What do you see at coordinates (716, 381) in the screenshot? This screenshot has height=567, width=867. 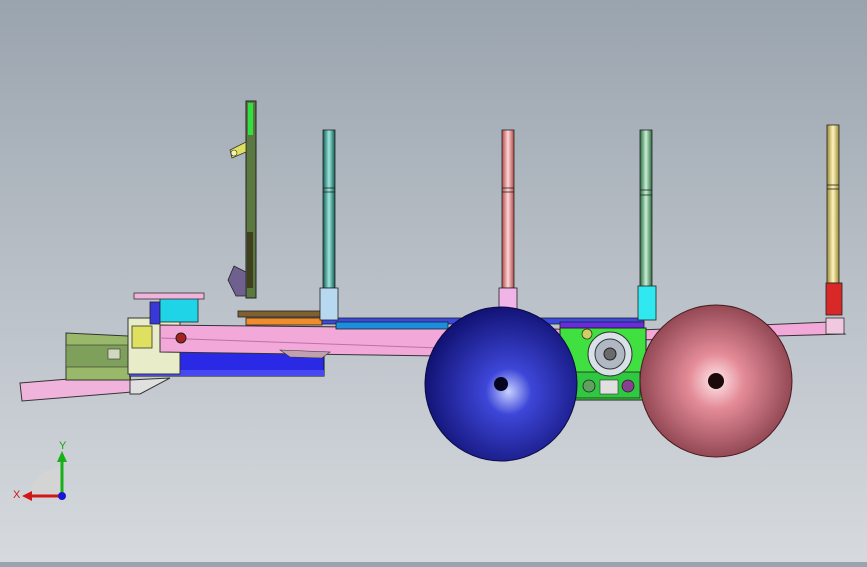 I see `rear-wheel` at bounding box center [716, 381].